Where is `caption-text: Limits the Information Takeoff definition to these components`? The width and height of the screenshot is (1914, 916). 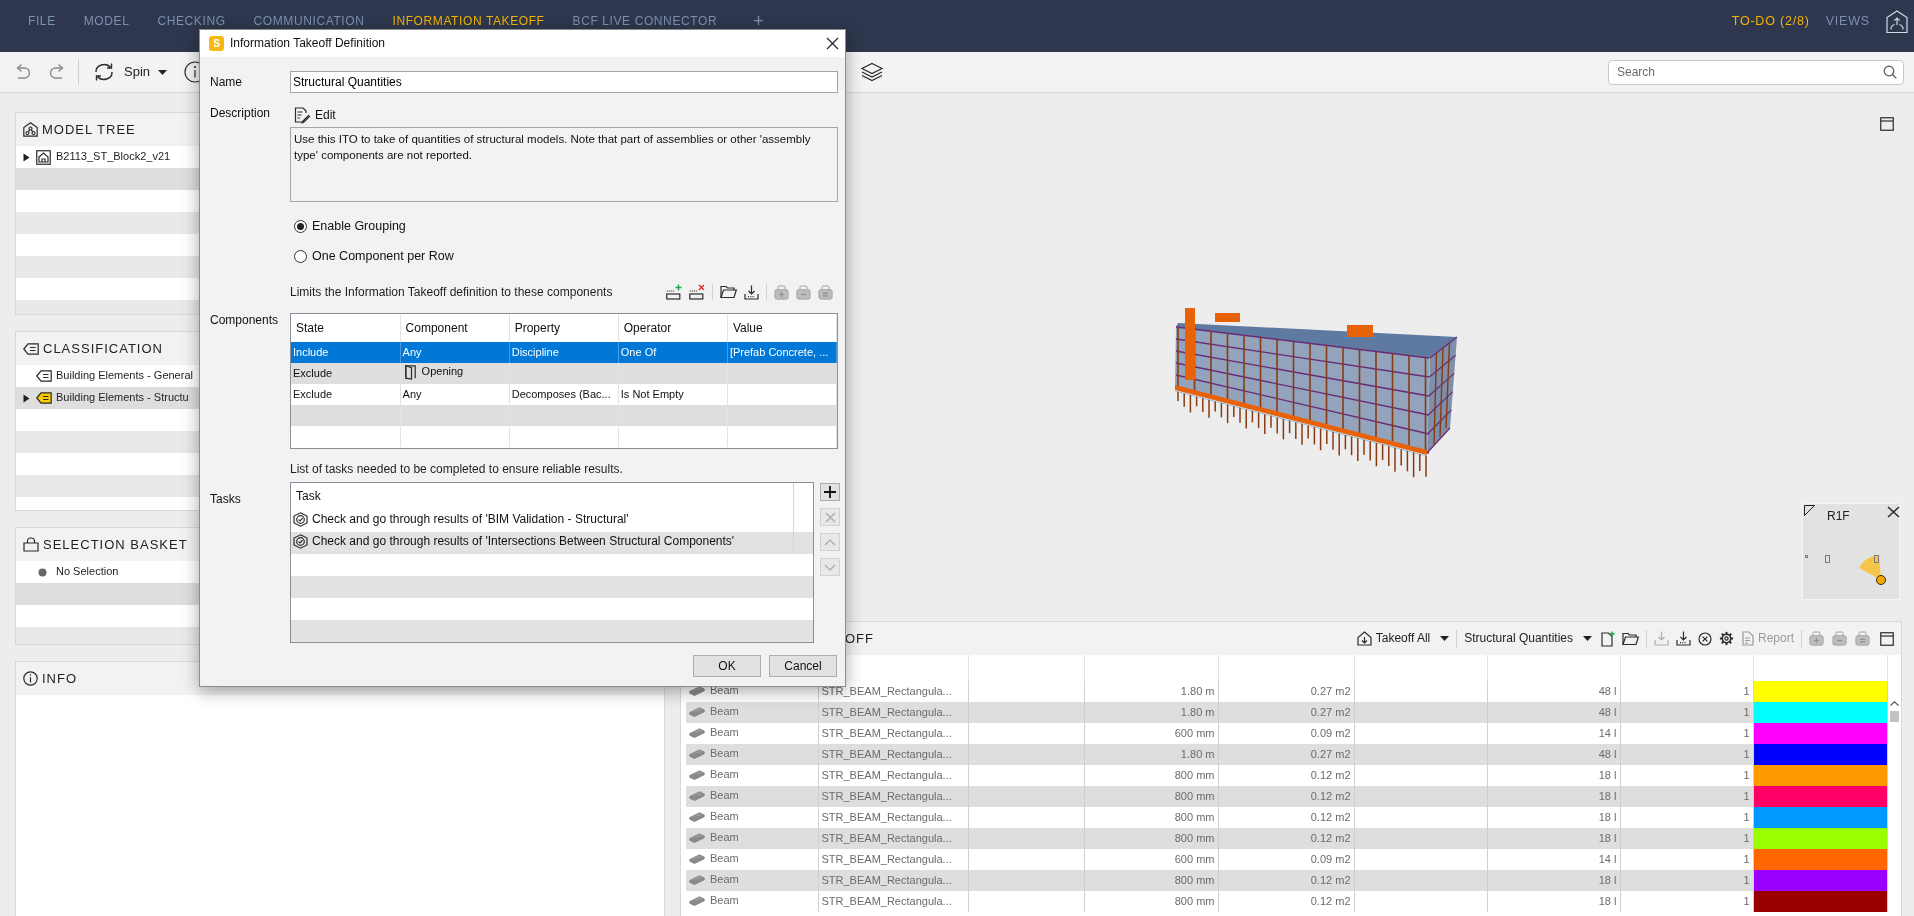 caption-text: Limits the Information Takeoff definition to these components is located at coordinates (451, 292).